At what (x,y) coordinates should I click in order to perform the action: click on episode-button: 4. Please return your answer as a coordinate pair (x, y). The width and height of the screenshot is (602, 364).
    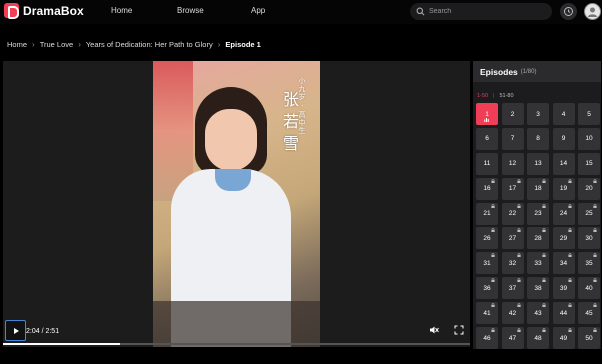
    Looking at the image, I should click on (563, 114).